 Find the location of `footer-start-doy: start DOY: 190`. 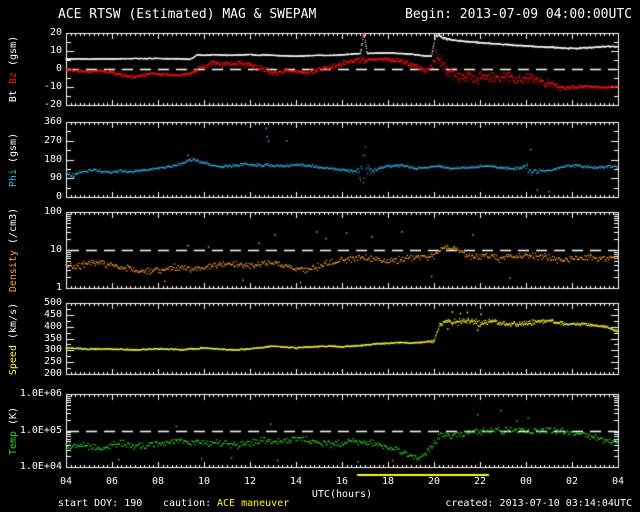

footer-start-doy: start DOY: 190 is located at coordinates (100, 503).